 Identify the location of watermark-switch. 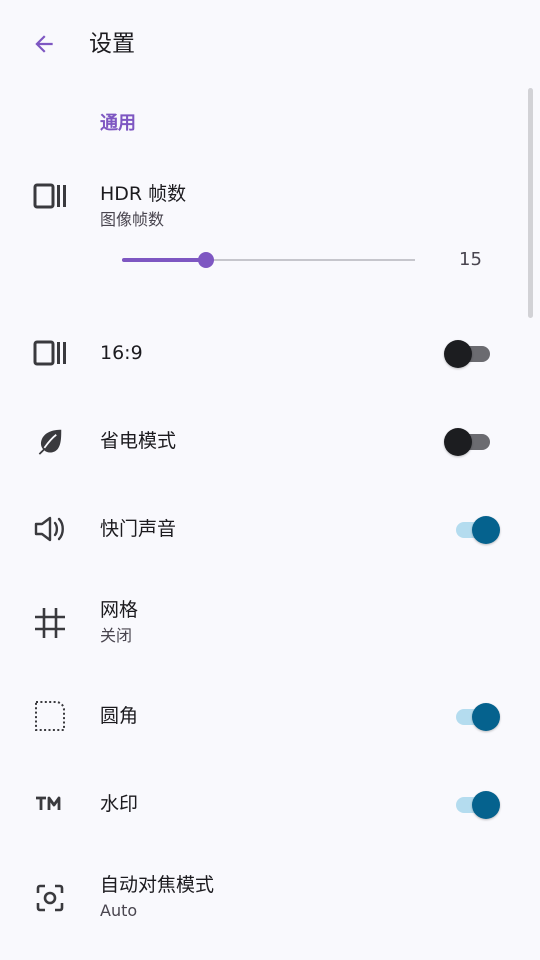
(475, 804).